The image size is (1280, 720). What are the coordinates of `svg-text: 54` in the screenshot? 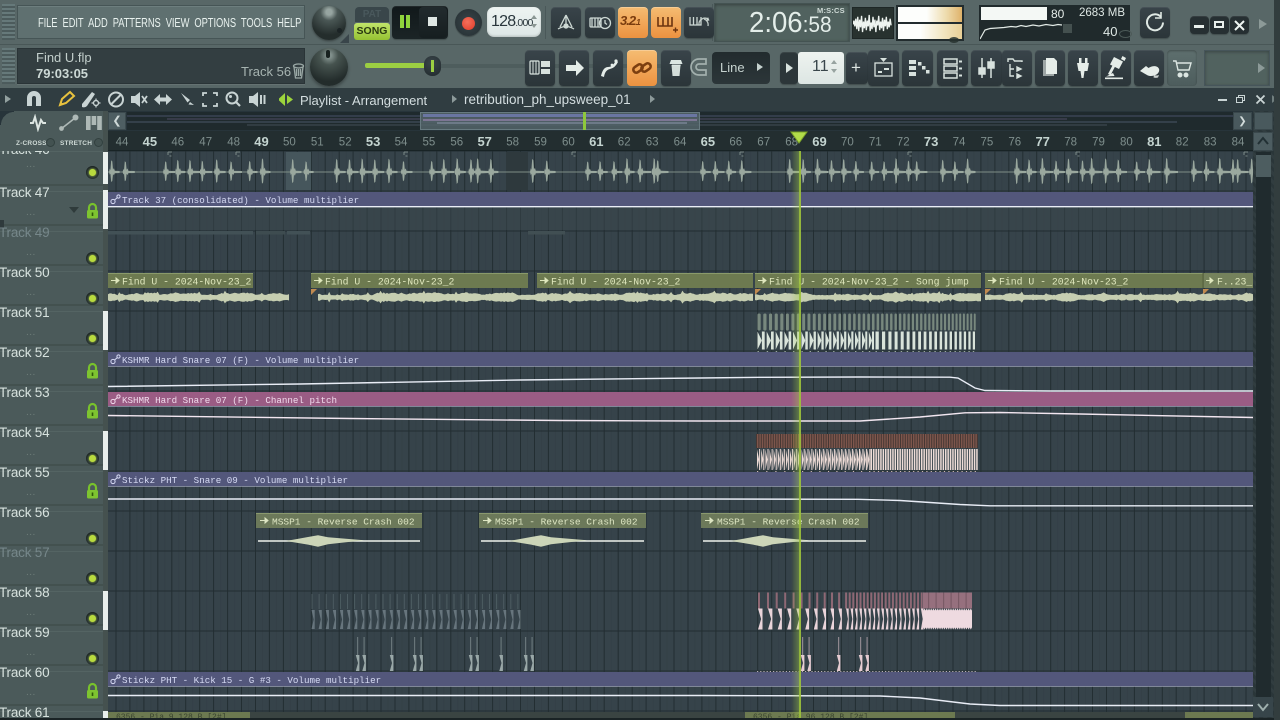 It's located at (401, 143).